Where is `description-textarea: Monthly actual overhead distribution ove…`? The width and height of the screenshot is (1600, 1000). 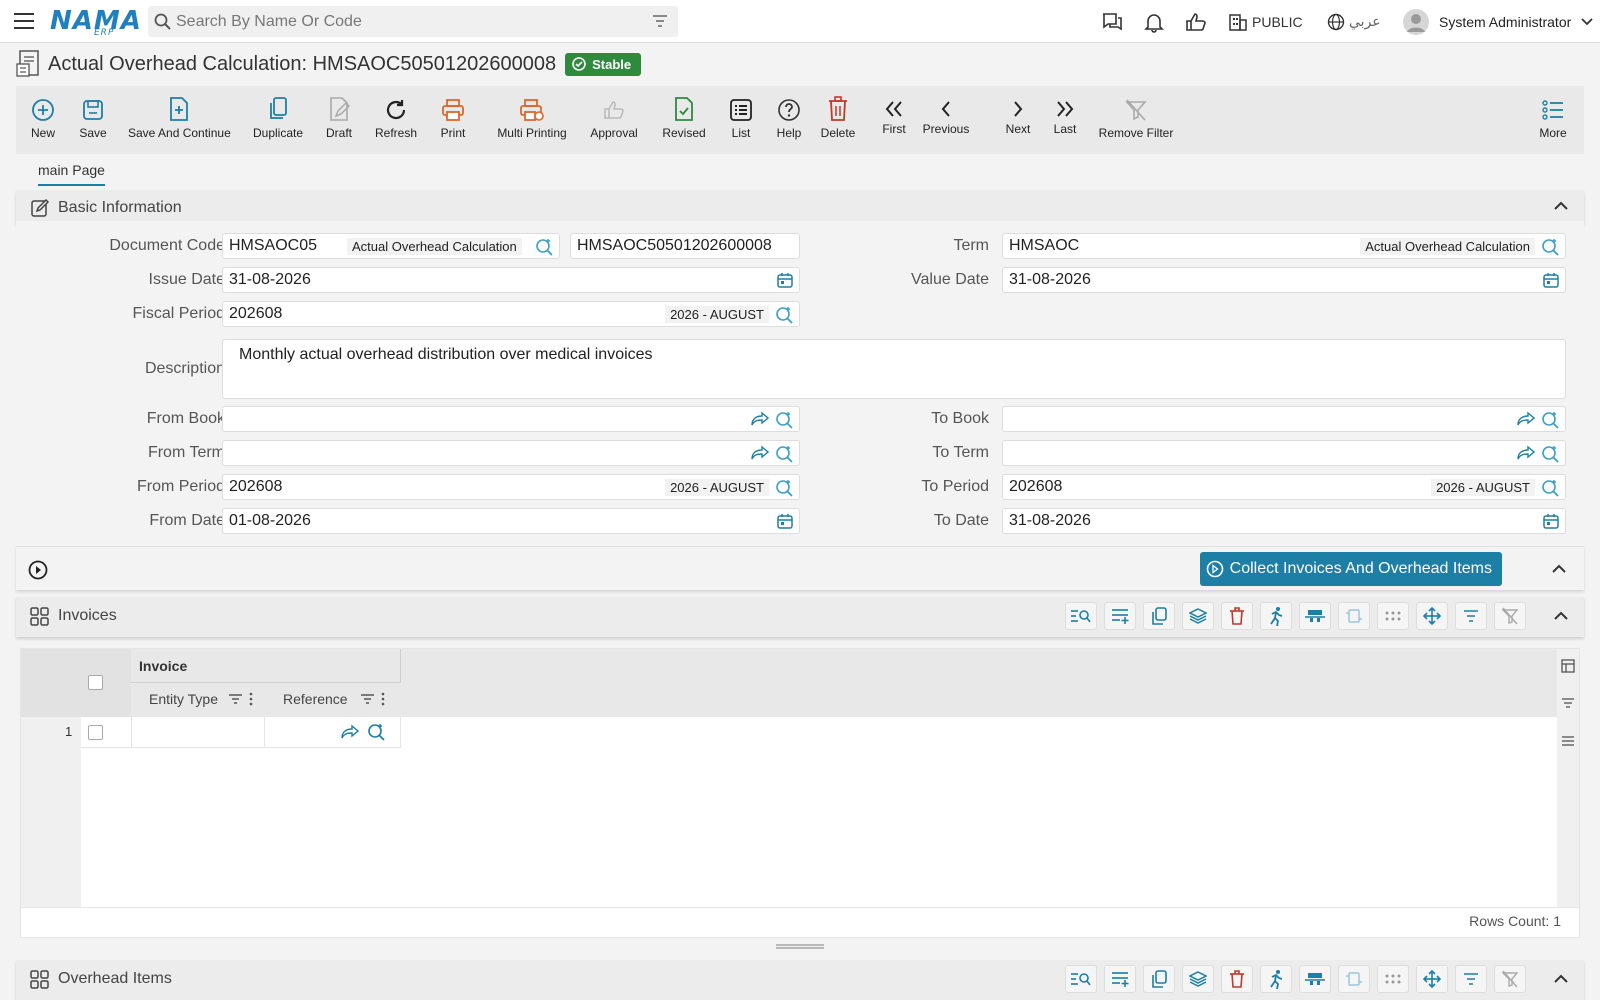
description-textarea: Monthly actual overhead distribution ove… is located at coordinates (894, 369).